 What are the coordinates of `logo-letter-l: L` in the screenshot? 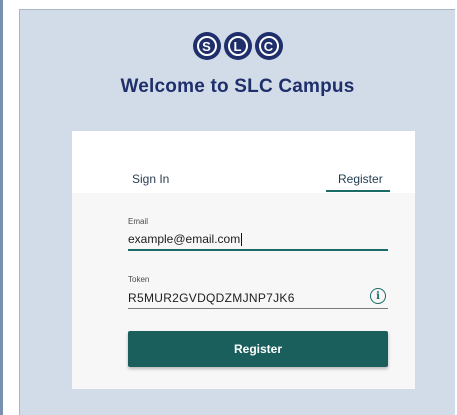 It's located at (237, 46).